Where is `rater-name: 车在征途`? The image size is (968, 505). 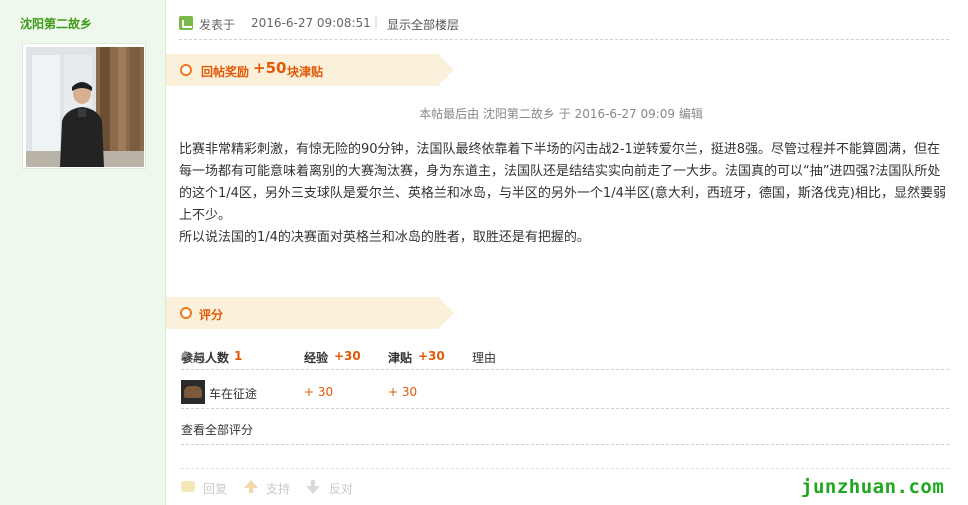
rater-name: 车在征途 is located at coordinates (233, 393).